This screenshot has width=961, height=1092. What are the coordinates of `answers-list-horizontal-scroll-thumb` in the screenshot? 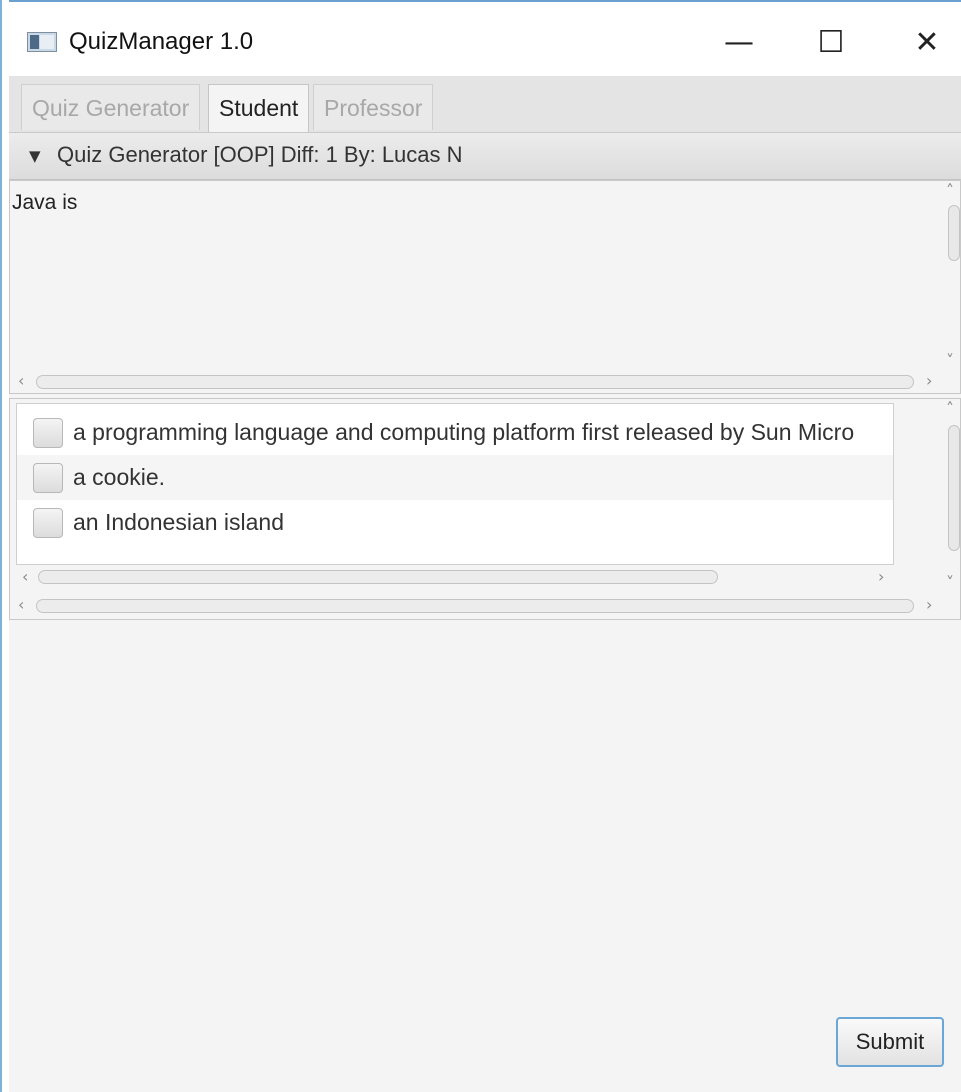 It's located at (378, 577).